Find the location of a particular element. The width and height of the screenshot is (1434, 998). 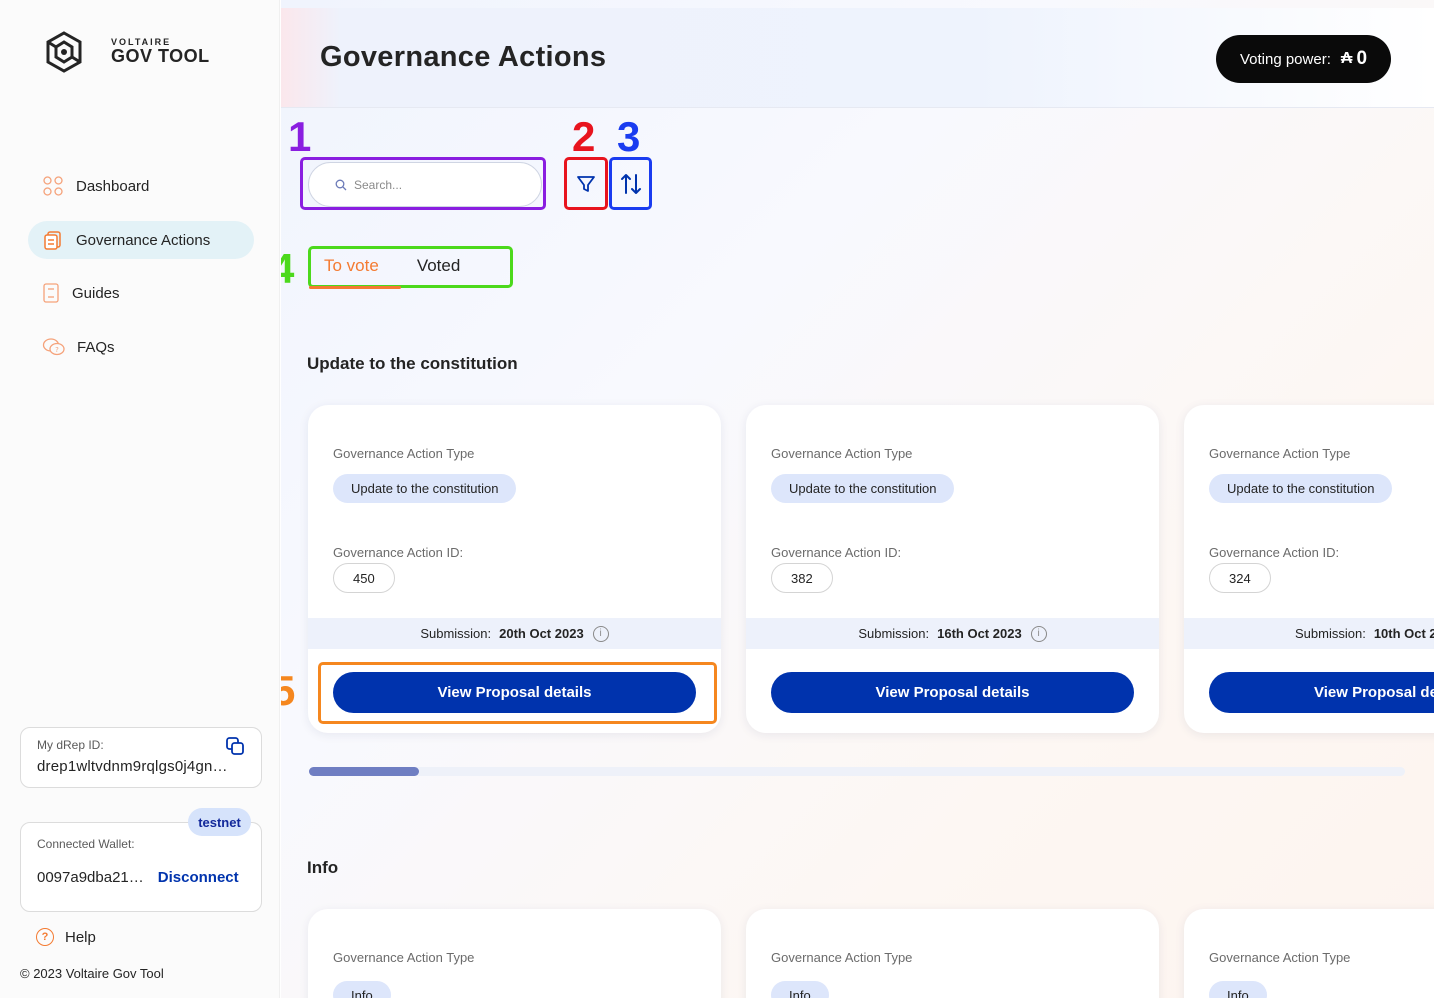

sidebar-item-dashboard: Dashboard is located at coordinates (141, 186).